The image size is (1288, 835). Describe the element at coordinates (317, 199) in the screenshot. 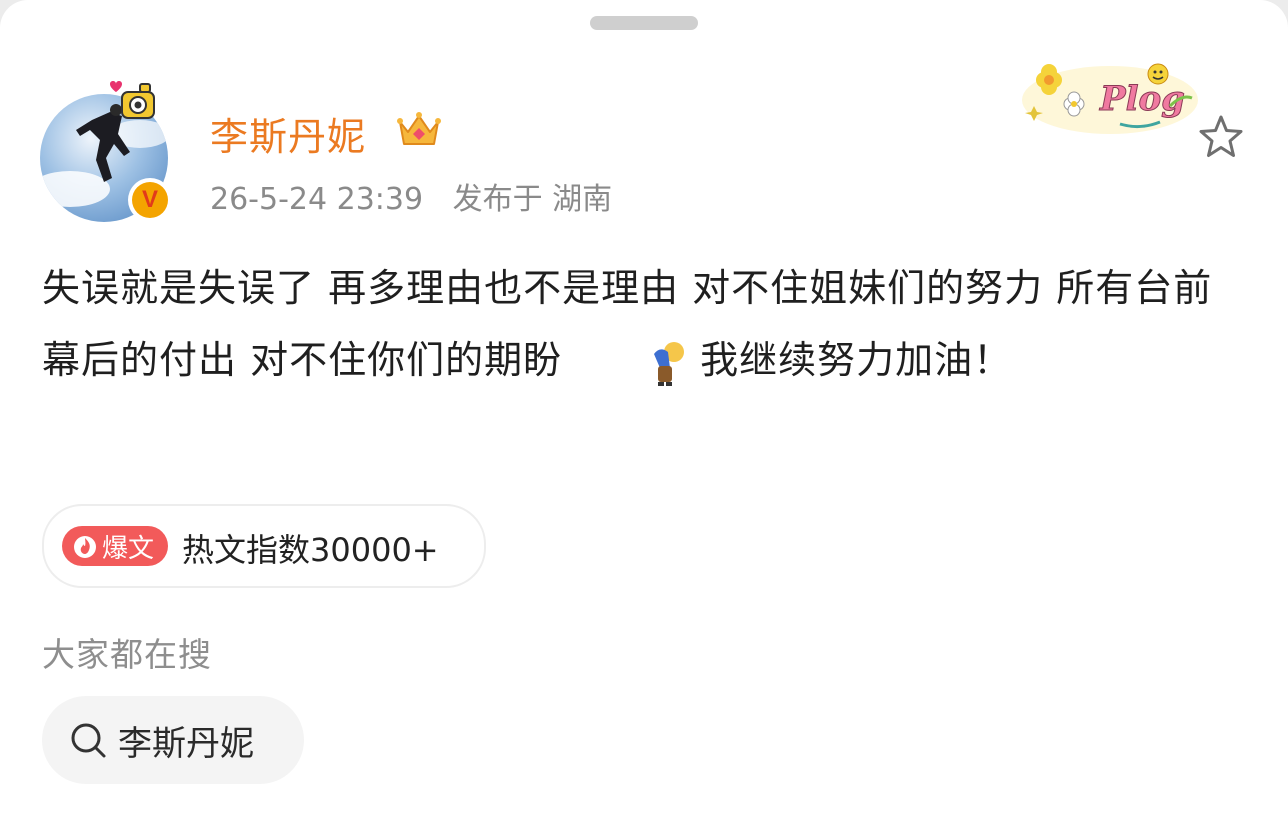

I see `post-time: 26-5-24 23:39` at that location.